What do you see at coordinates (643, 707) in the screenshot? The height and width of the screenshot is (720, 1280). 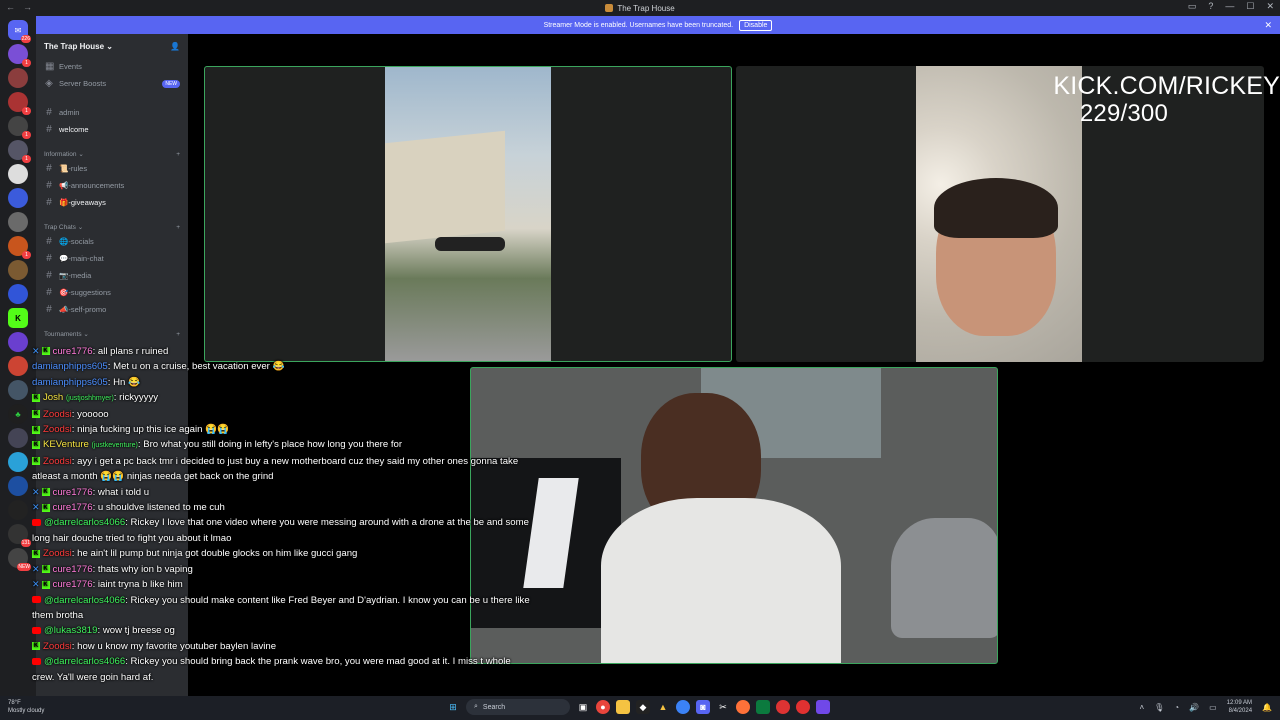 I see `app-icon: ◆` at bounding box center [643, 707].